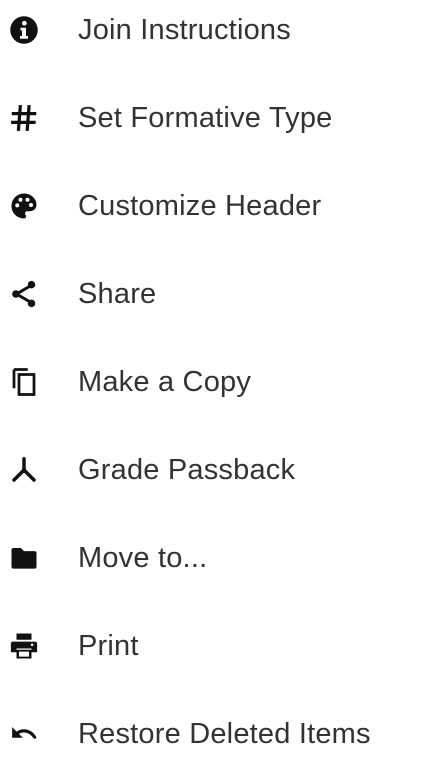 The height and width of the screenshot is (764, 421). What do you see at coordinates (24, 646) in the screenshot?
I see `printer-icon` at bounding box center [24, 646].